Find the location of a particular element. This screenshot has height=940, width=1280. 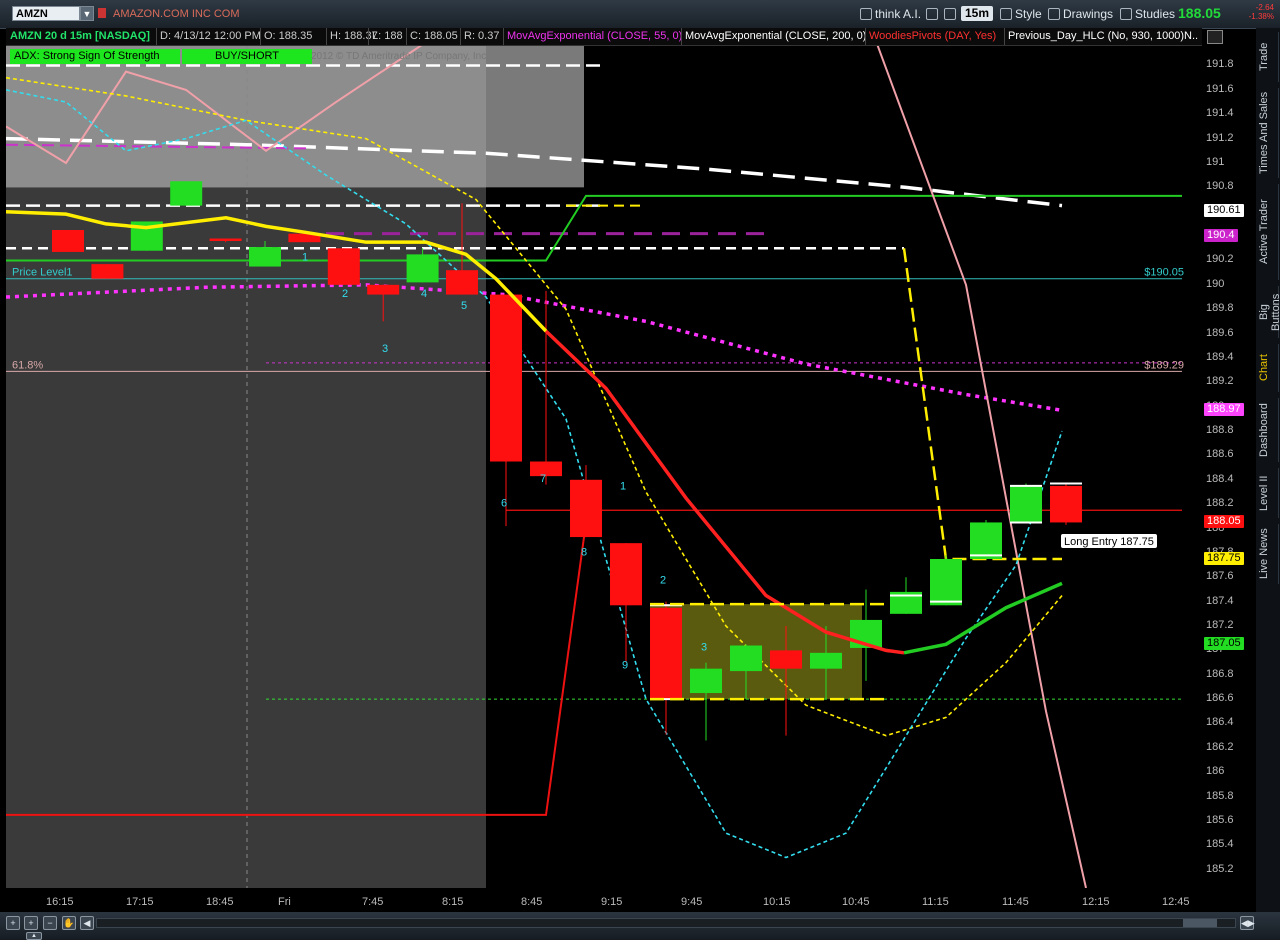

studies-menu: Studies is located at coordinates (1147, 14).